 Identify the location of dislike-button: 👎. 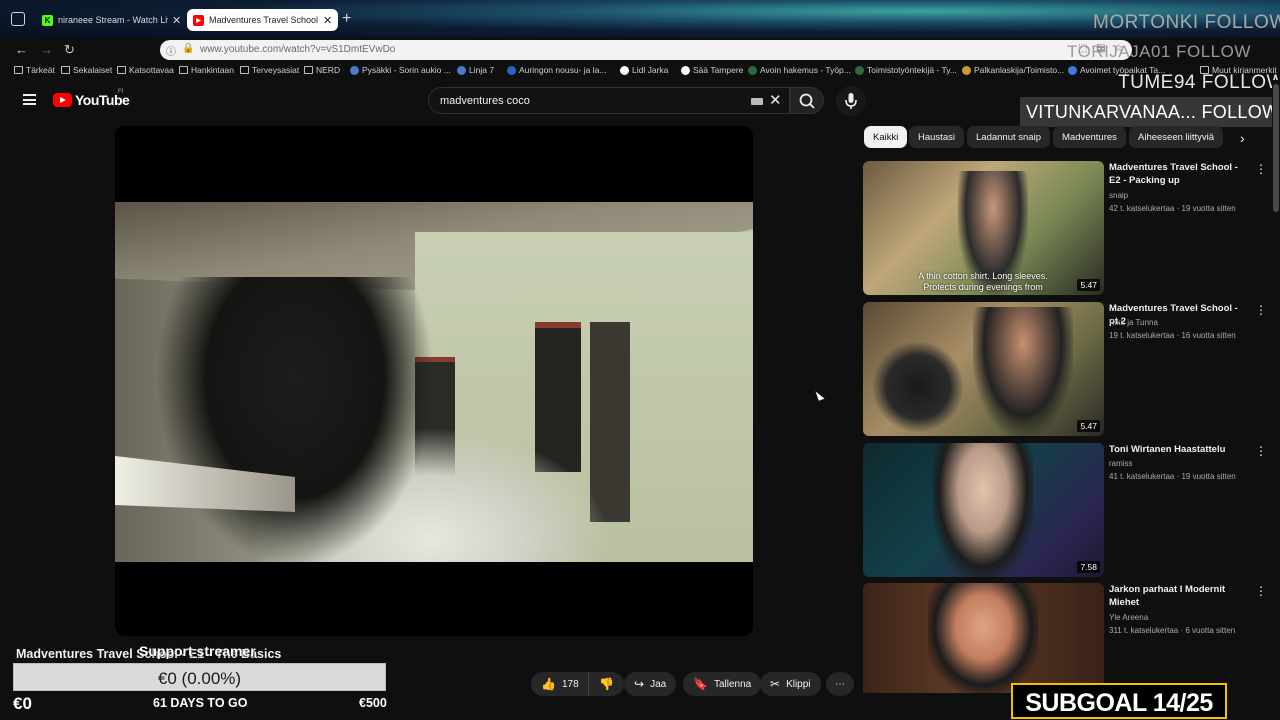
(606, 684).